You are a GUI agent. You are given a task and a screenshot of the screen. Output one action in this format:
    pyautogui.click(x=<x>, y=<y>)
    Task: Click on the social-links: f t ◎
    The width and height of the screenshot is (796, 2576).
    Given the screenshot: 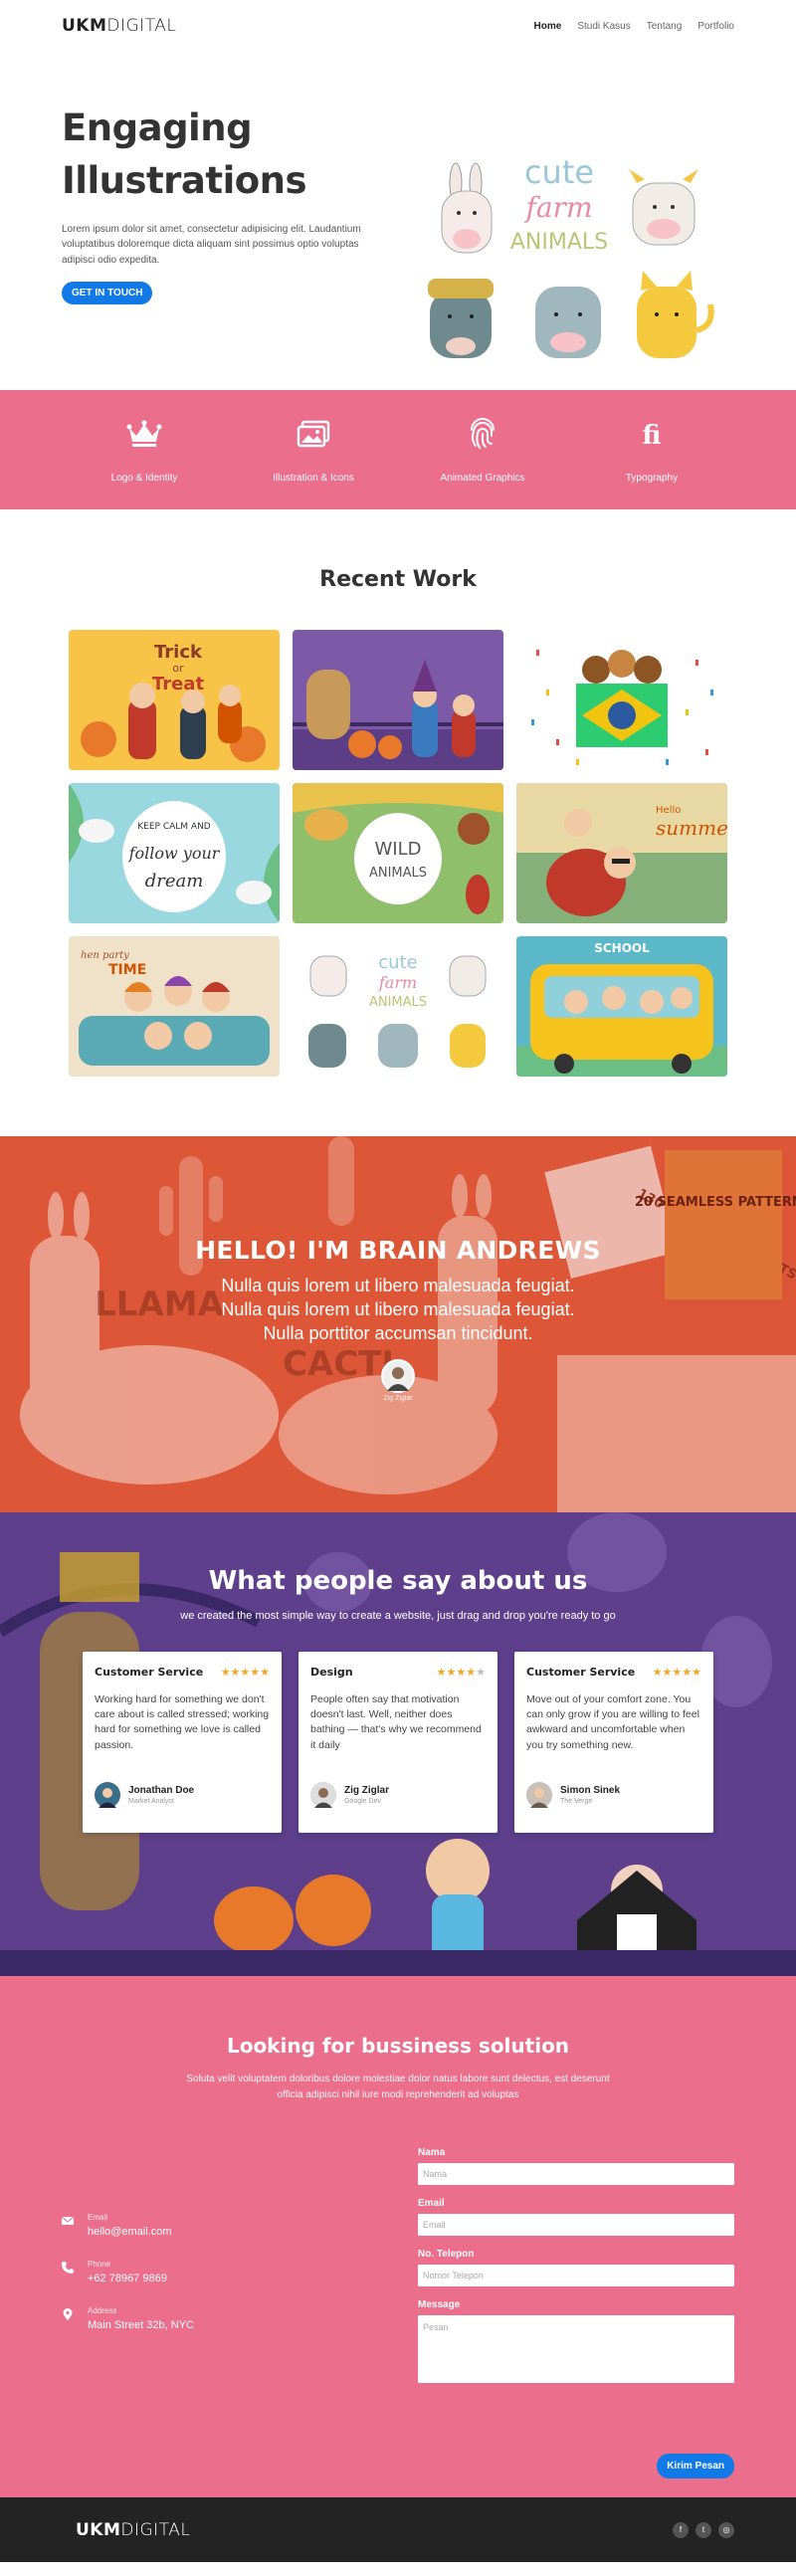 What is the action you would take?
    pyautogui.click(x=703, y=2529)
    